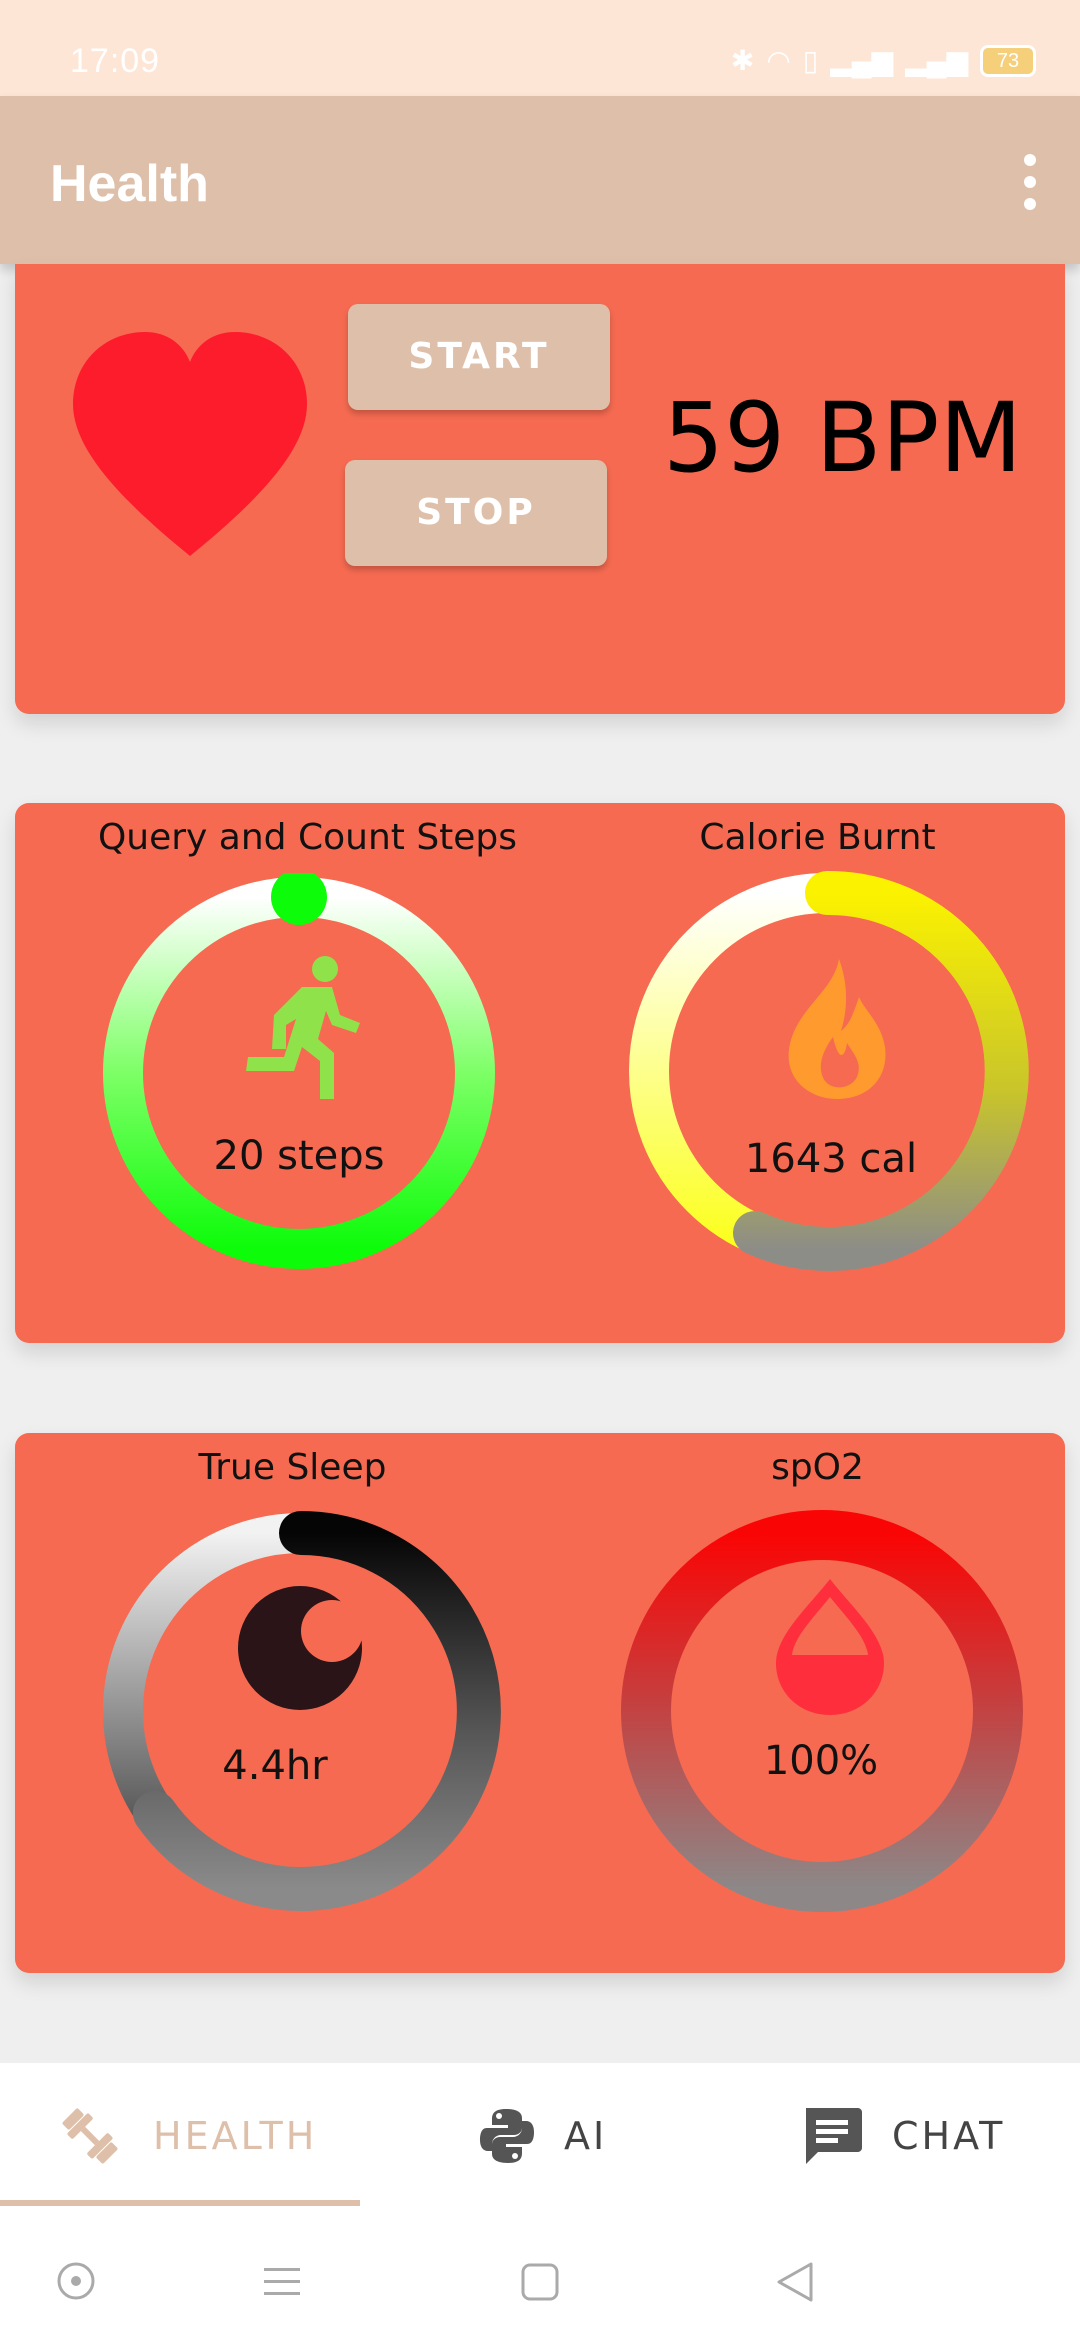 Image resolution: width=1080 pixels, height=2340 pixels. Describe the element at coordinates (235, 2135) in the screenshot. I see `tab-health-label: HEALTH` at that location.